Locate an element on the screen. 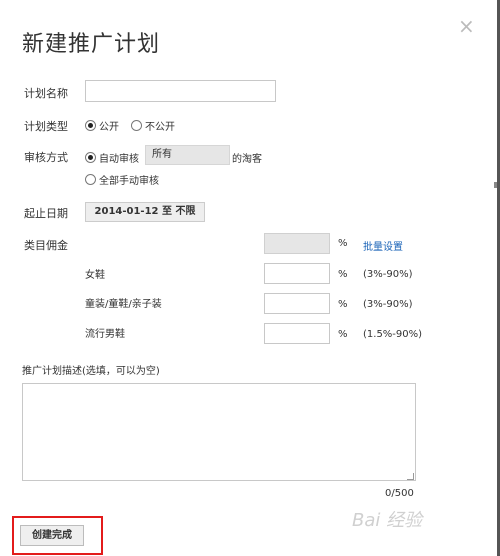 Image resolution: width=500 pixels, height=556 pixels. review-auto-label: 自动审核 is located at coordinates (119, 159).